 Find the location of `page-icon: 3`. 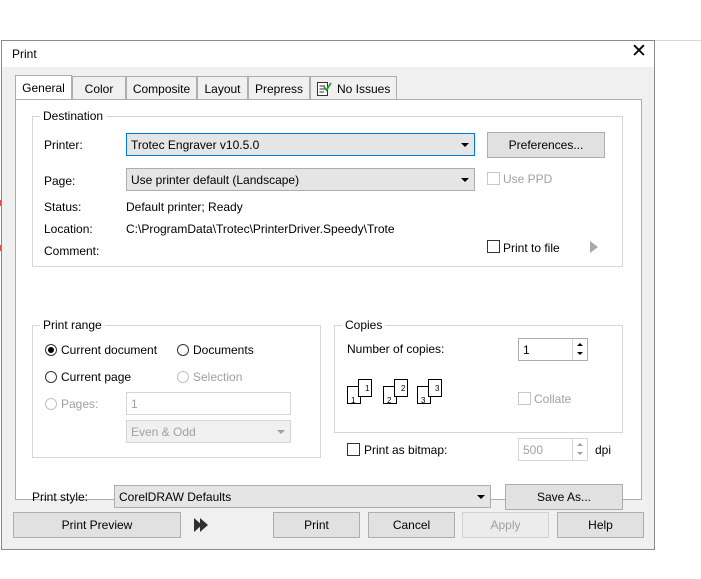

page-icon: 3 is located at coordinates (435, 388).